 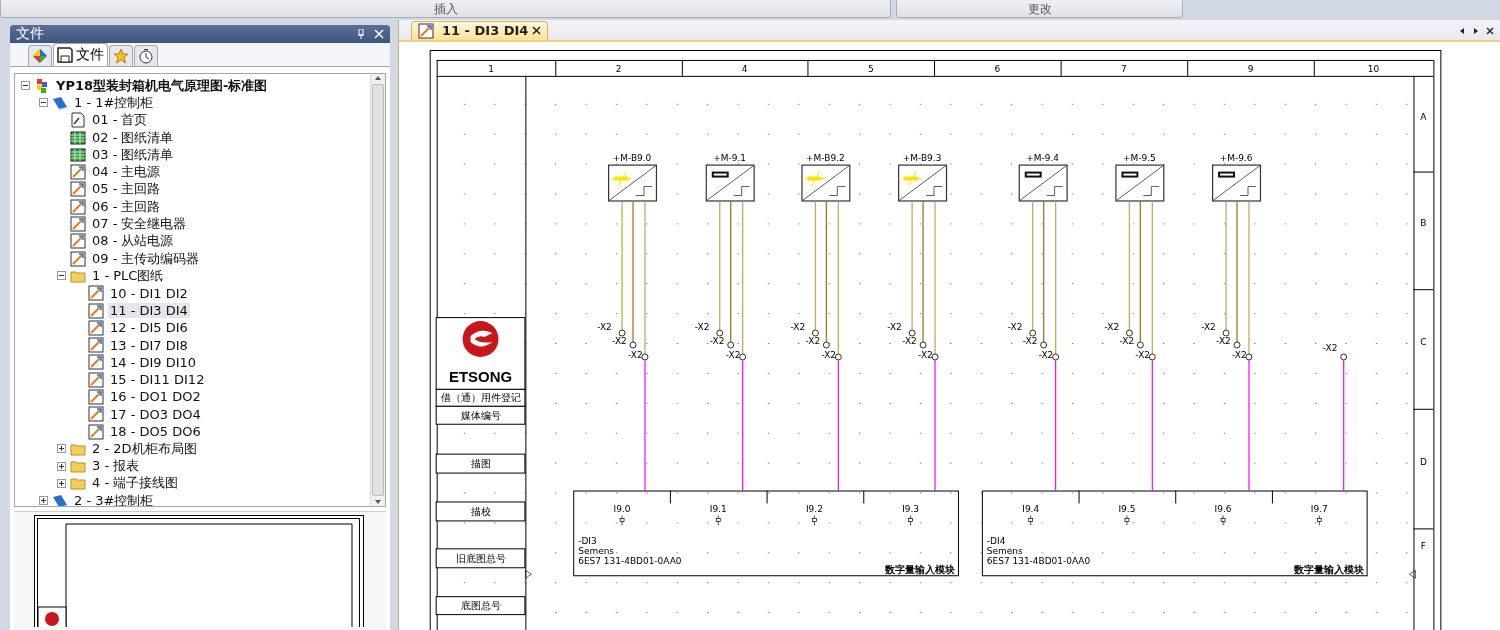 What do you see at coordinates (139, 224) in the screenshot?
I see `tree-item: 07 - 安全继电器` at bounding box center [139, 224].